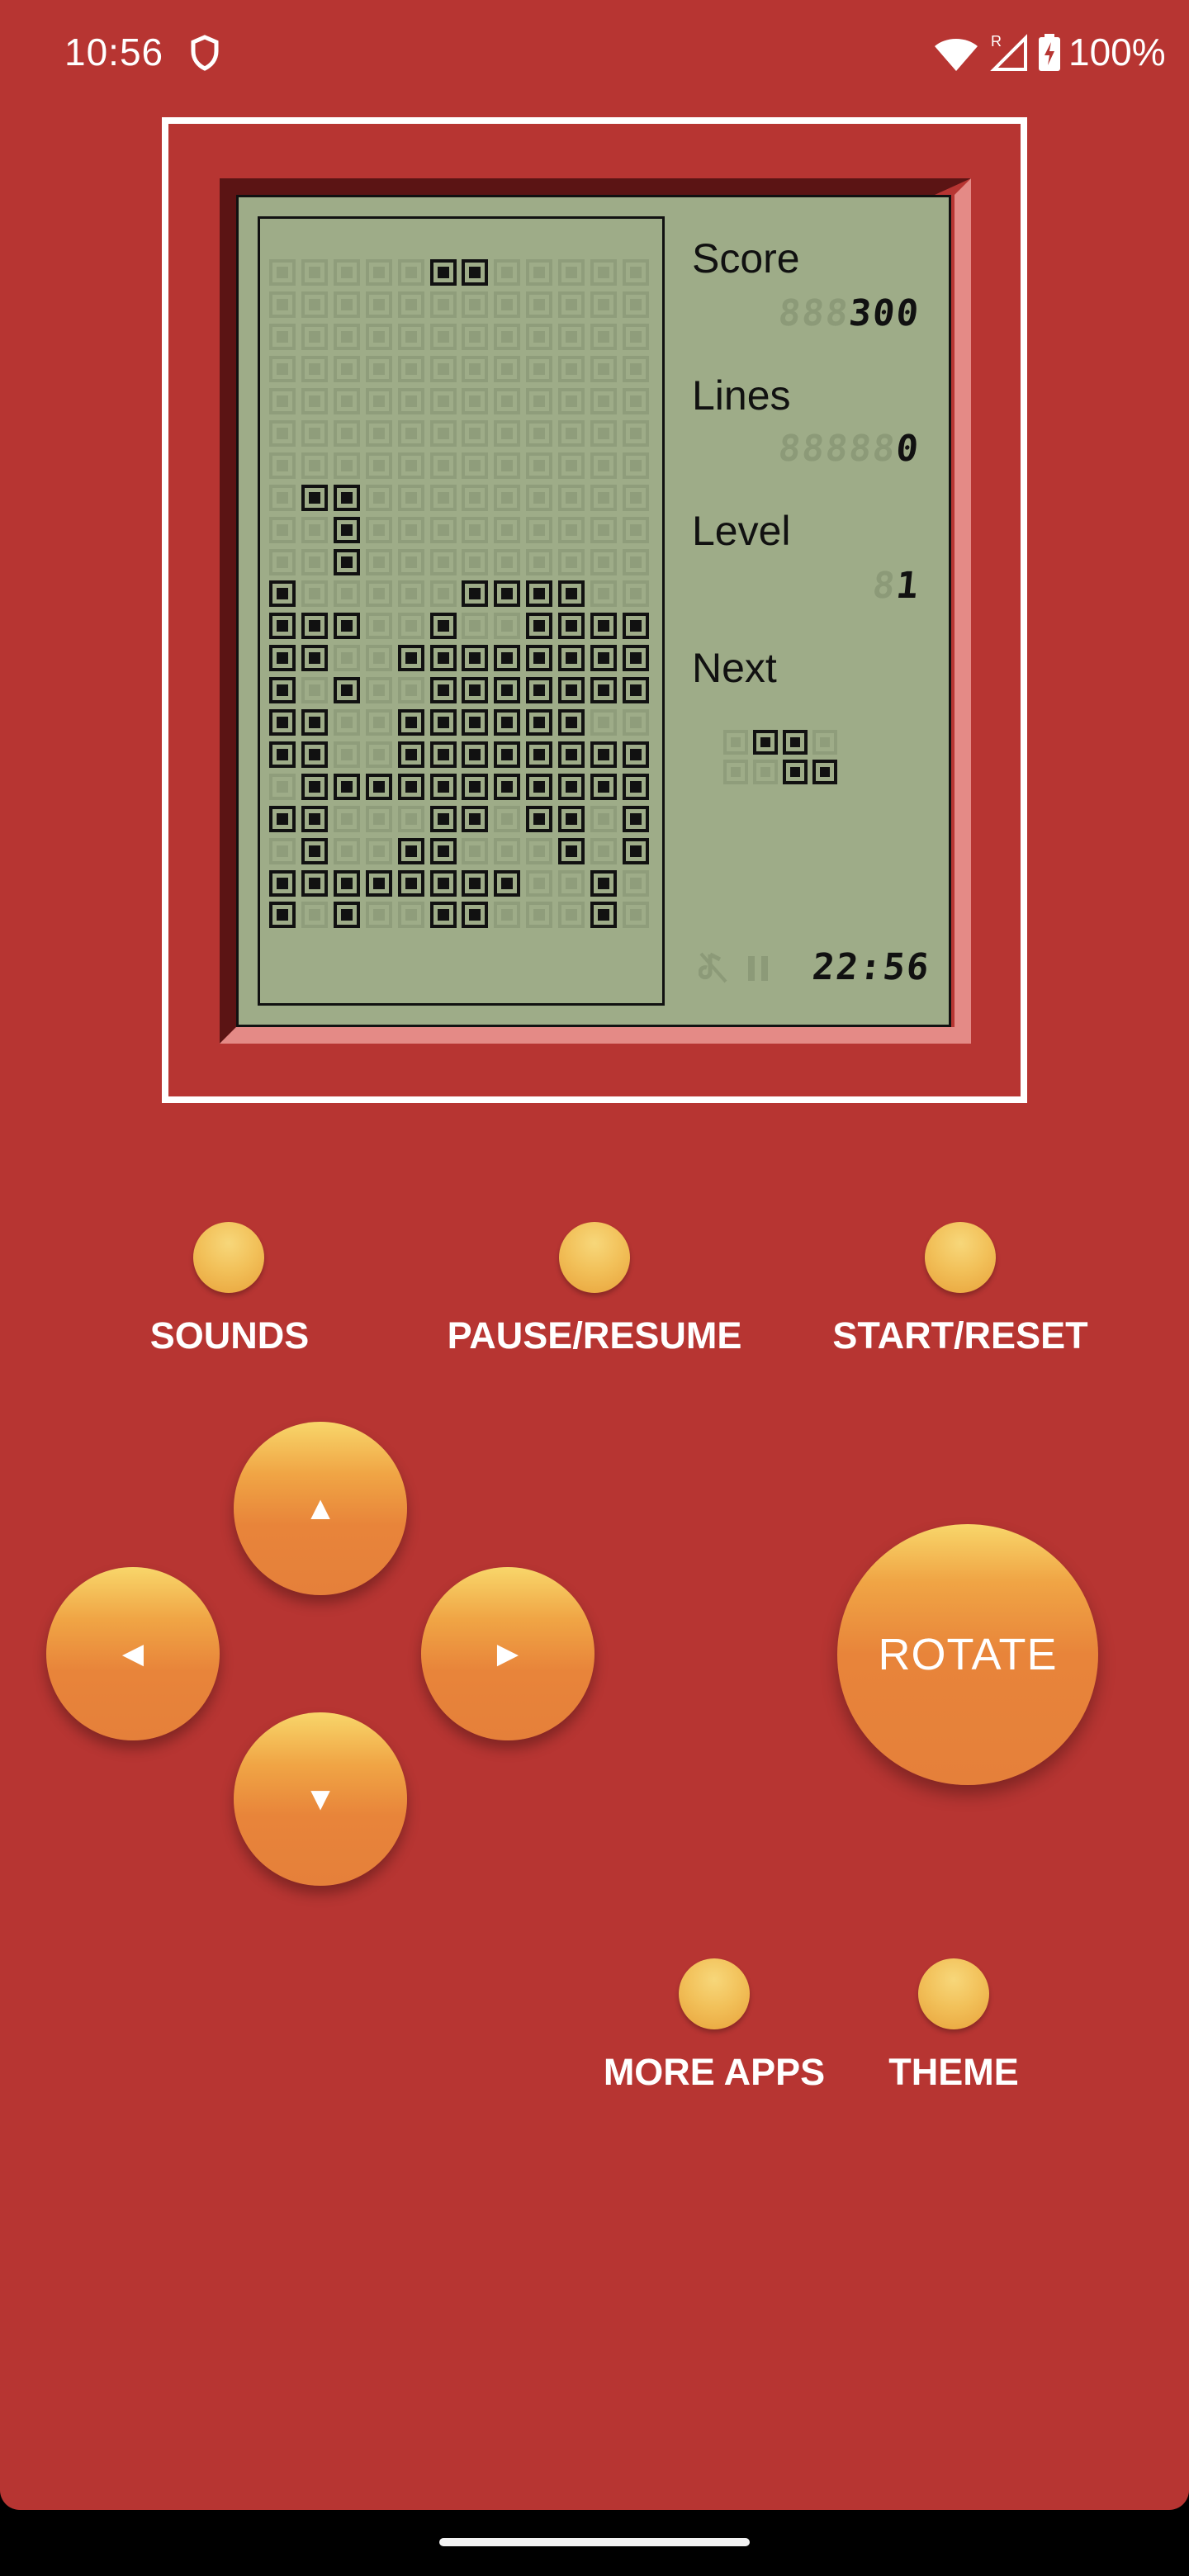 Image resolution: width=1189 pixels, height=2576 pixels. What do you see at coordinates (956, 56) in the screenshot?
I see `wifi-icon` at bounding box center [956, 56].